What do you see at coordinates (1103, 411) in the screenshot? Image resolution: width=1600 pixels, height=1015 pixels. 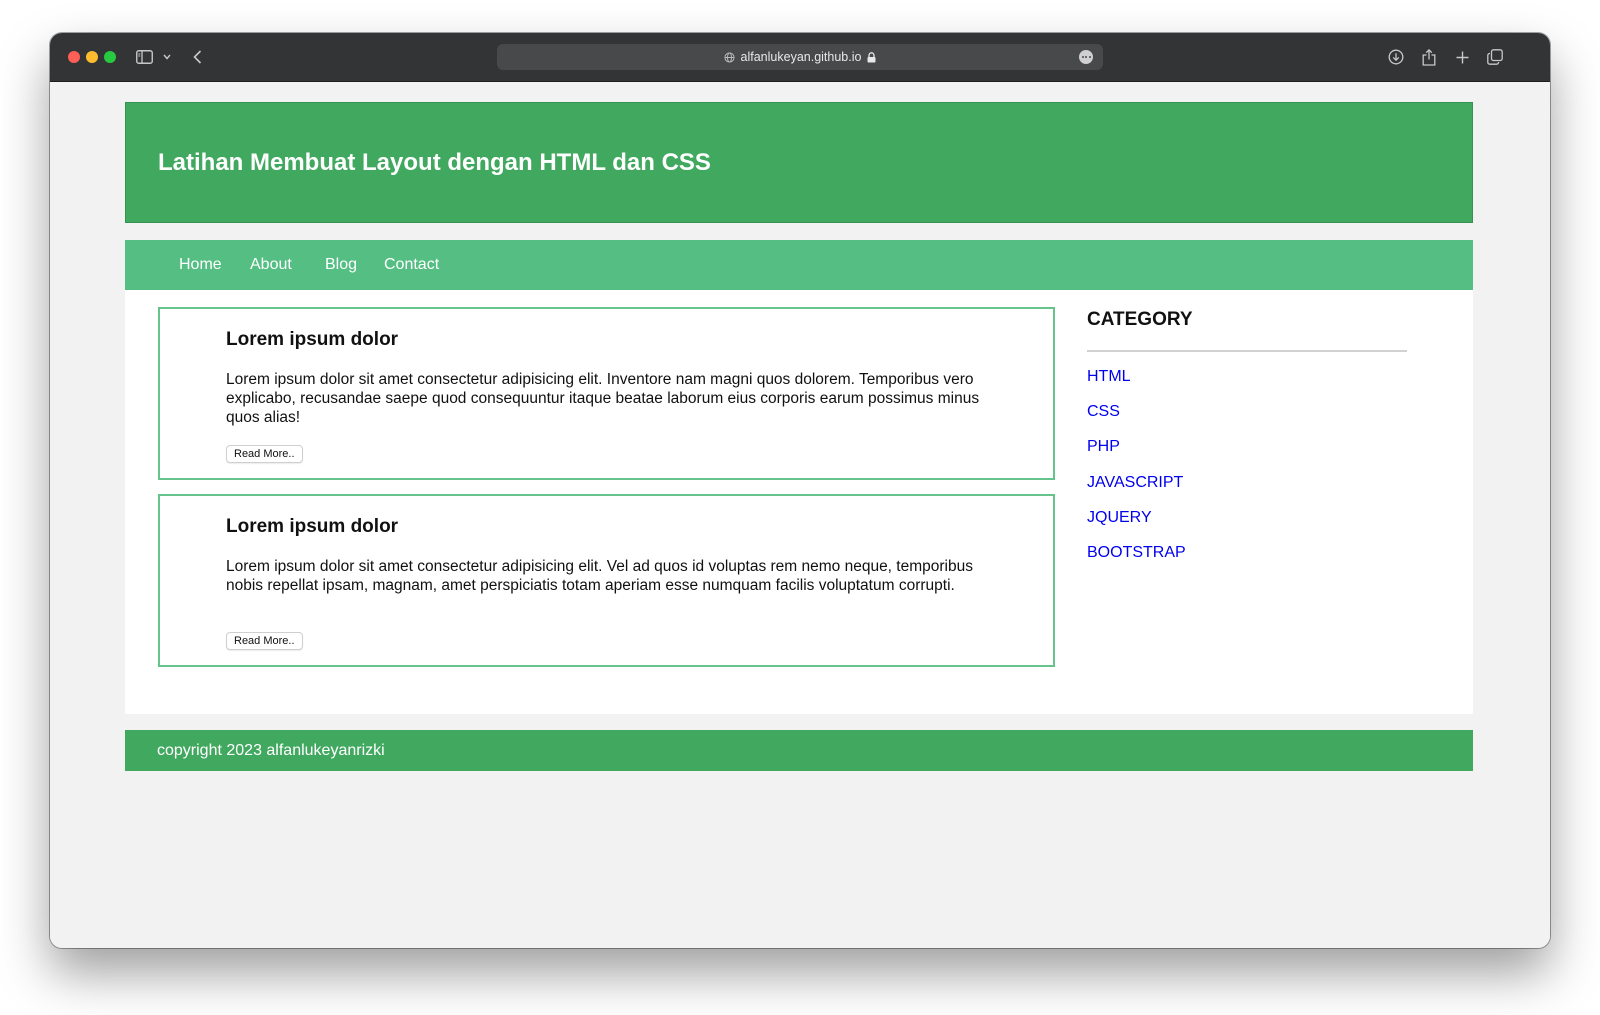 I see `category-link-css: CSS` at bounding box center [1103, 411].